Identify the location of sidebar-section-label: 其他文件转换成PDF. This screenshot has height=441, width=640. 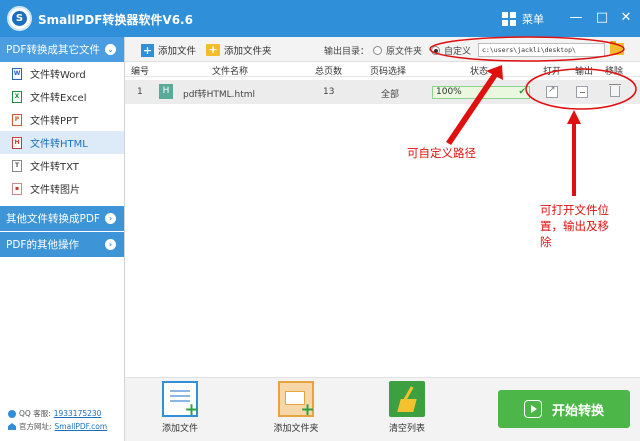
(53, 219).